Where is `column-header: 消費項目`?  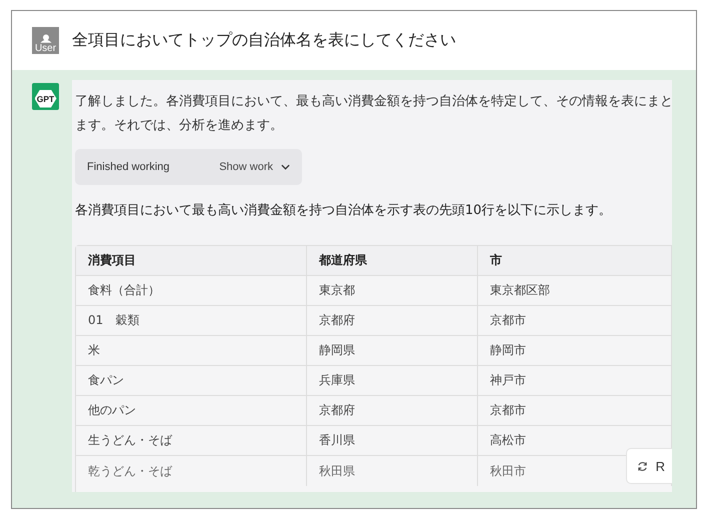
column-header: 消費項目 is located at coordinates (191, 261).